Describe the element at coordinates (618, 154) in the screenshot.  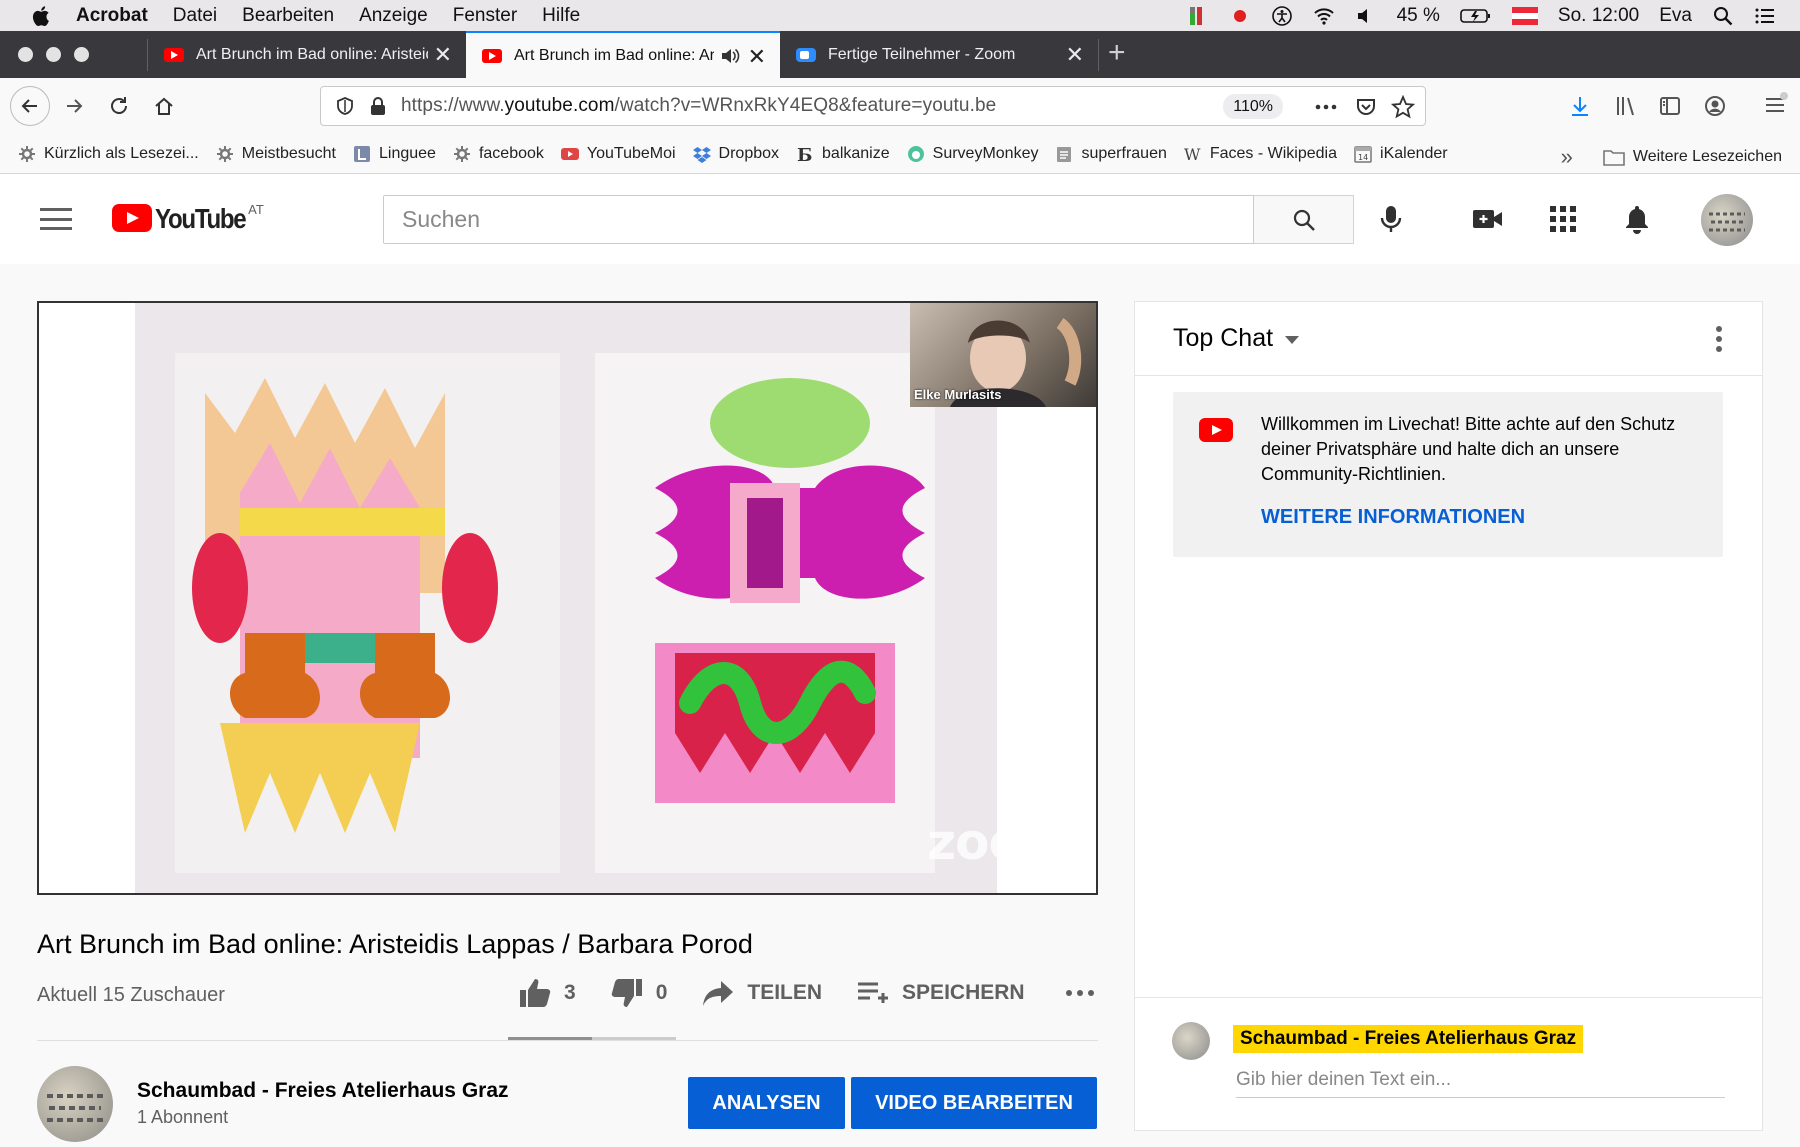
I see `bookmark-youtubemoi: YouTubeMoi` at that location.